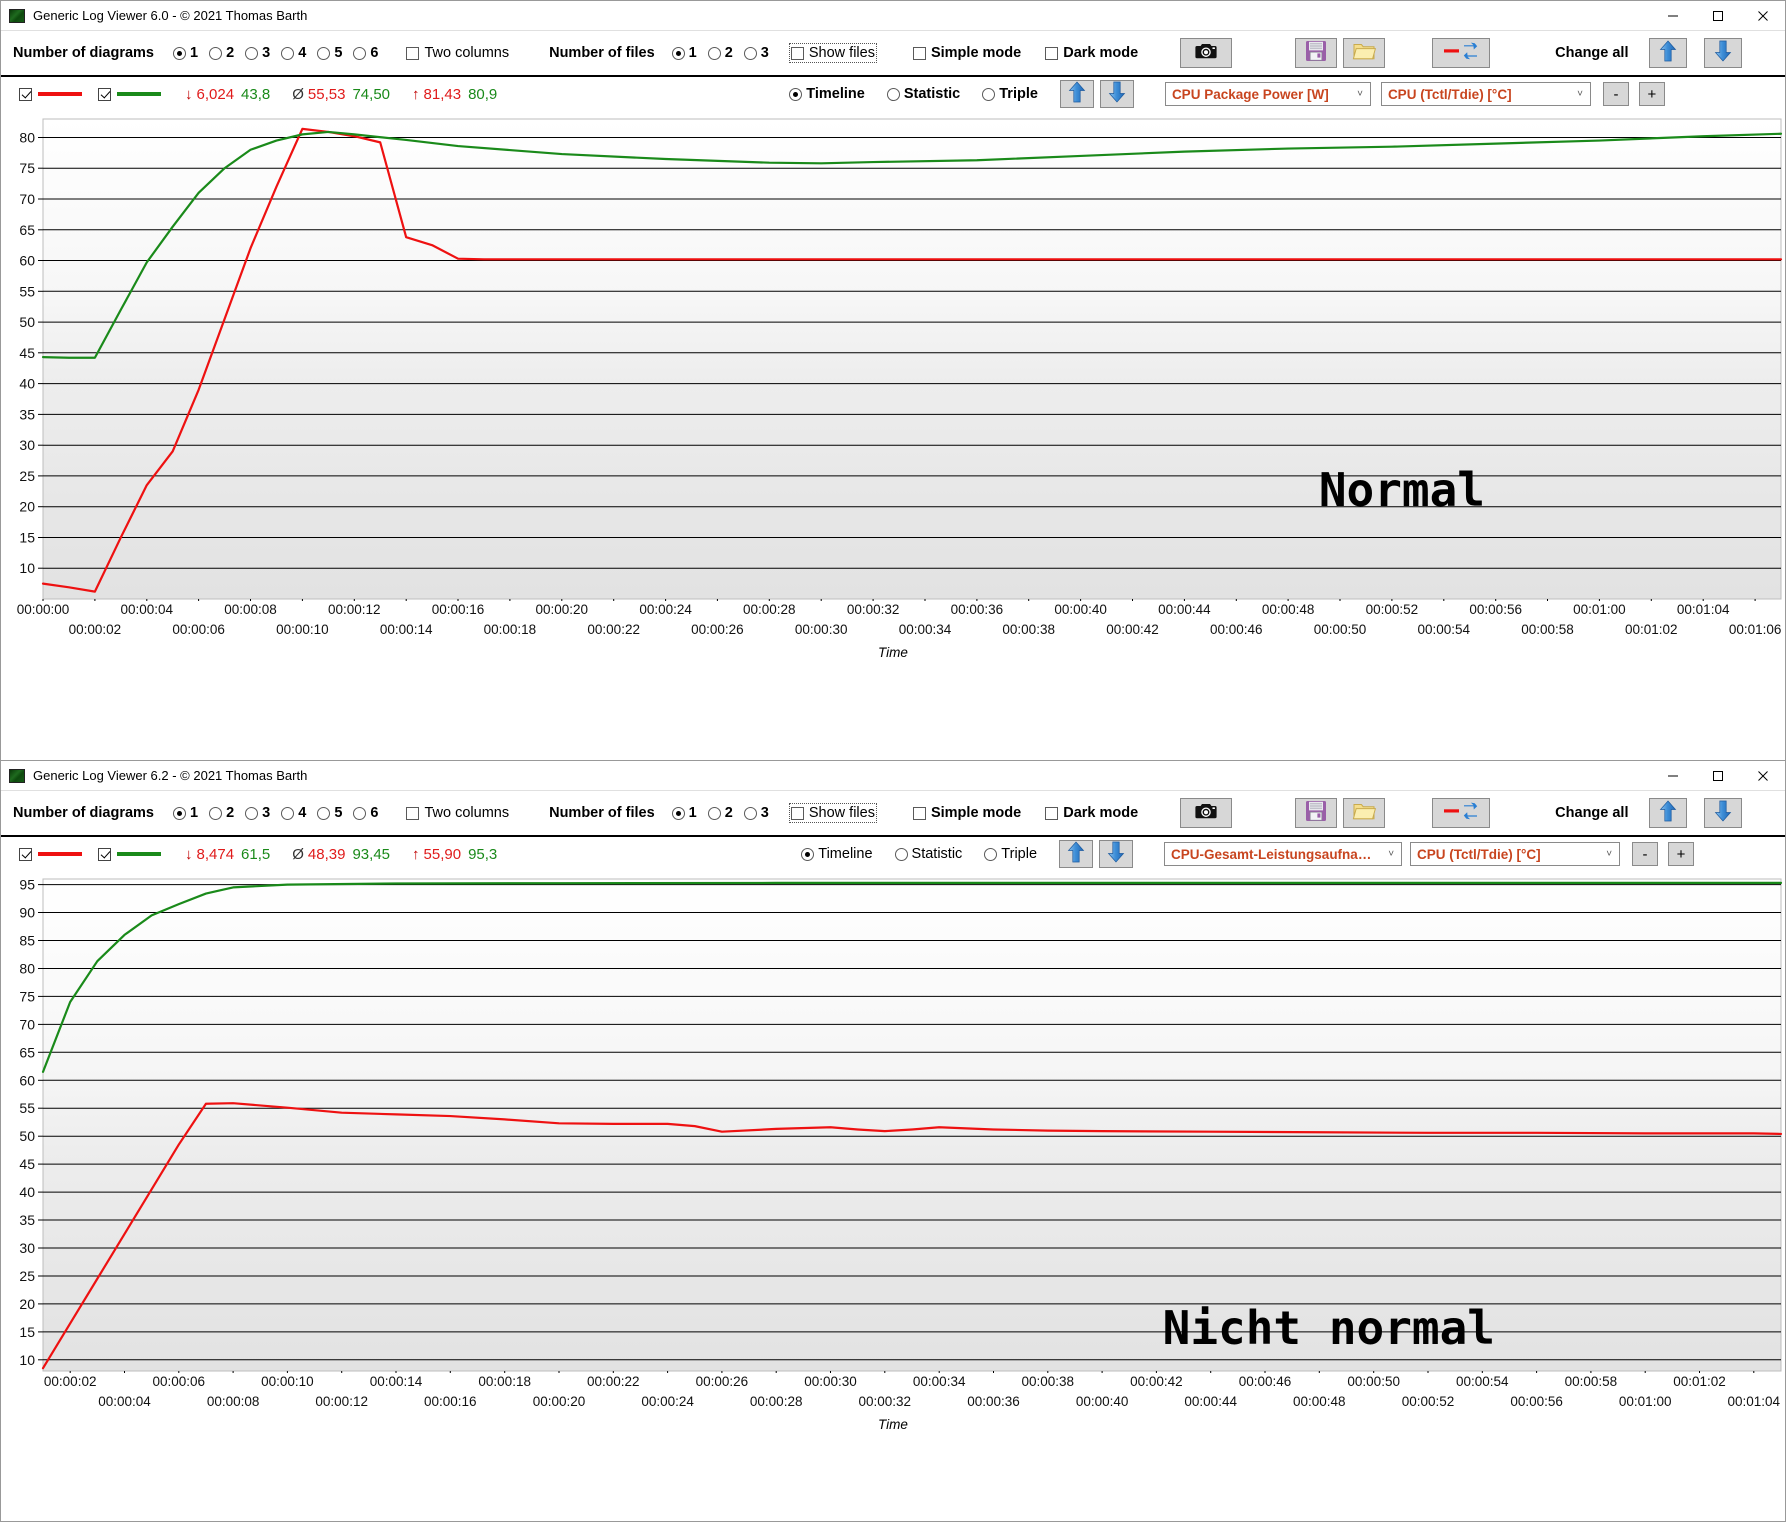  I want to click on left-series-select: CPU Package Power [W] ˅, so click(1267, 94).